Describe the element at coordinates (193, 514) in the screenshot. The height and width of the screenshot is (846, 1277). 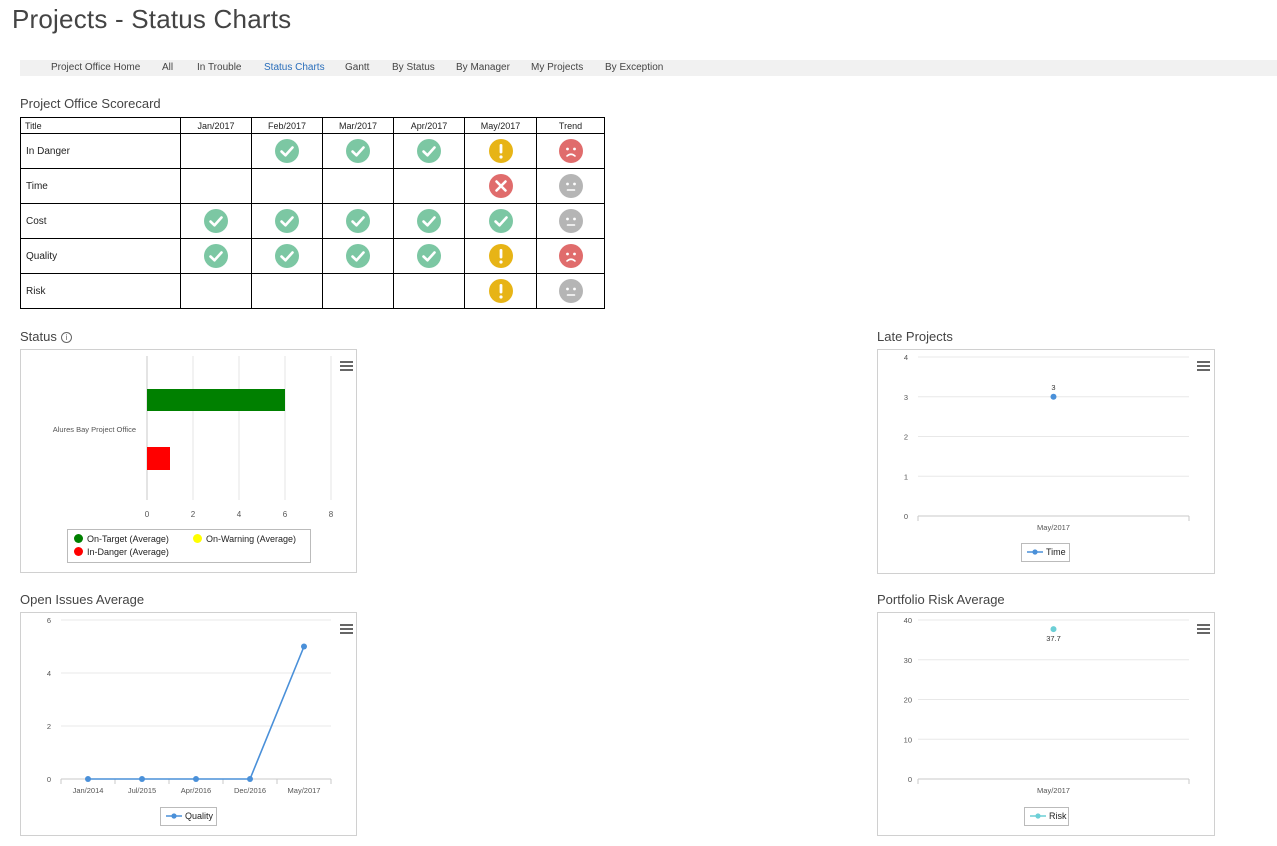
I see `x-tick-label: 2` at that location.